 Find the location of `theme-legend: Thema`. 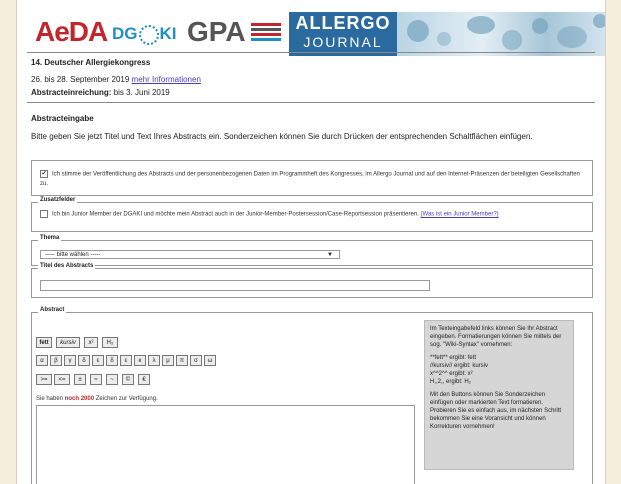

theme-legend: Thema is located at coordinates (50, 238).